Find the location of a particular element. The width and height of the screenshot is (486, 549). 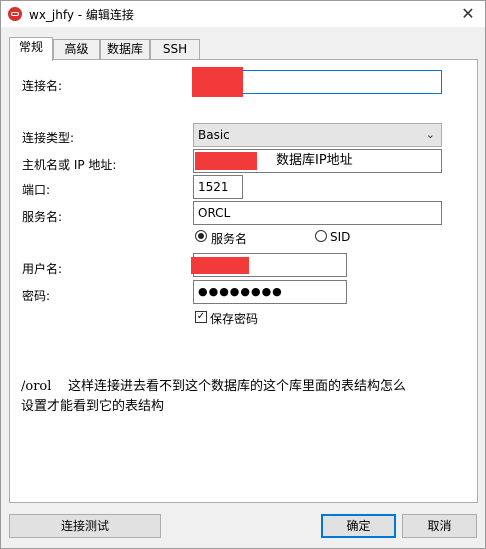

username-label: 用户名: is located at coordinates (42, 269).